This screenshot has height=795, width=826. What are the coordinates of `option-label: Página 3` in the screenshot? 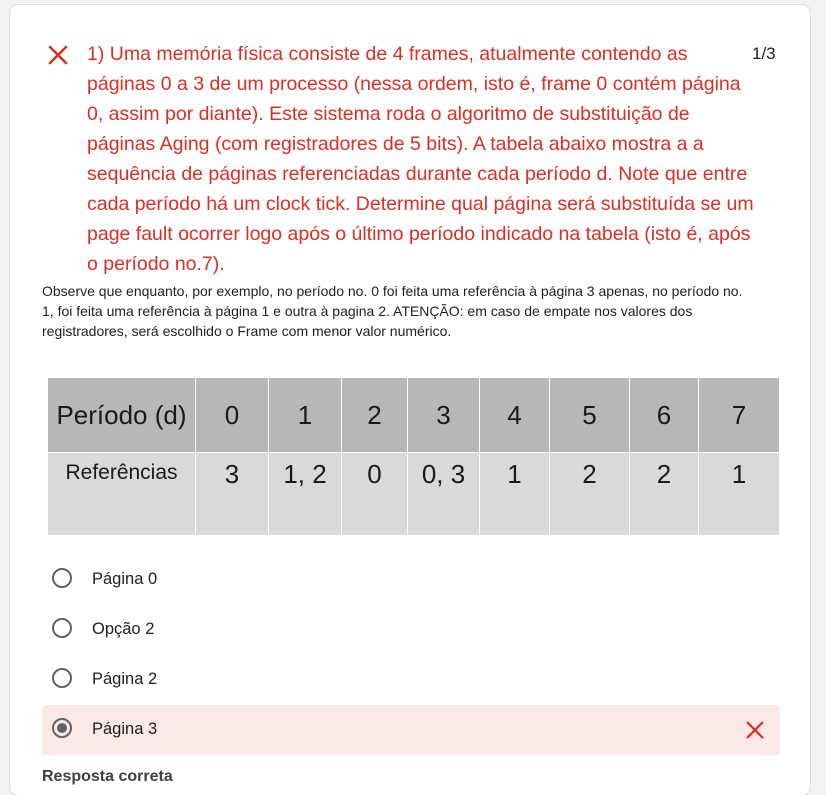 It's located at (125, 729).